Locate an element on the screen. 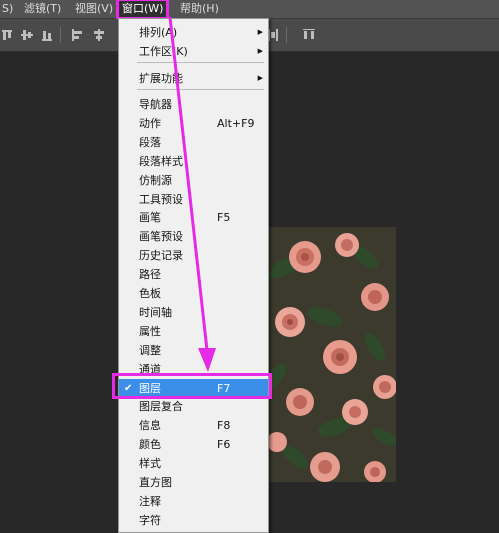 The image size is (499, 533). menu-item-label: 信息 is located at coordinates (150, 425).